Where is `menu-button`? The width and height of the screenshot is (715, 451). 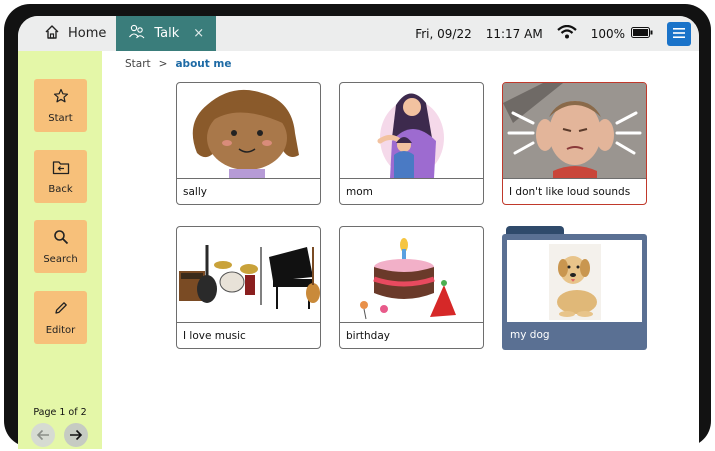
menu-button is located at coordinates (679, 33).